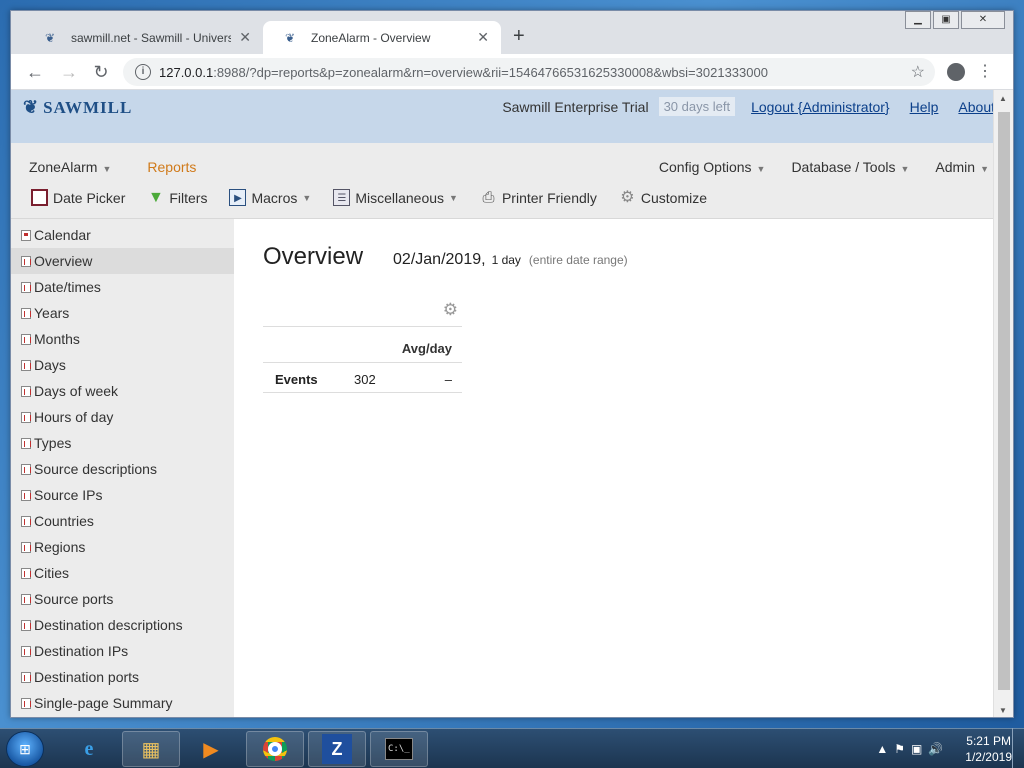  Describe the element at coordinates (362, 392) in the screenshot. I see `table-divider` at that location.